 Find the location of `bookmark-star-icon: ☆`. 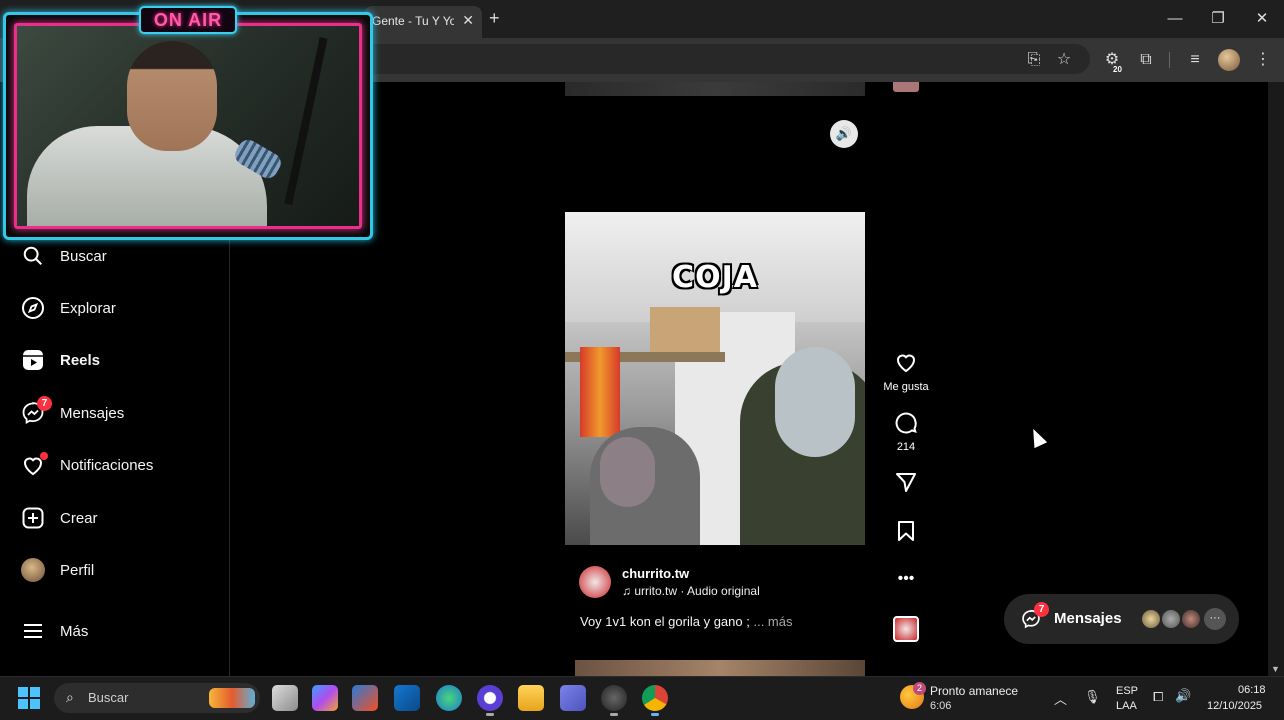

bookmark-star-icon: ☆ is located at coordinates (1064, 60).